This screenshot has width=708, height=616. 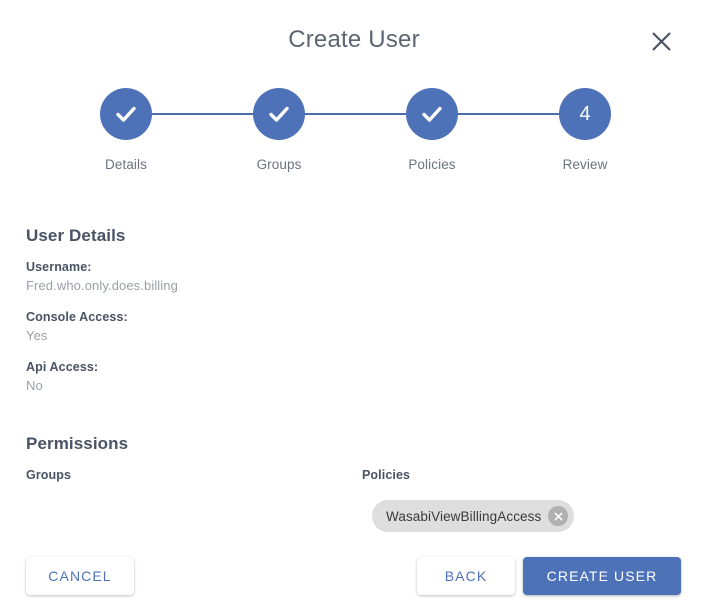 I want to click on stepper-step-review: 4 Review, so click(x=585, y=130).